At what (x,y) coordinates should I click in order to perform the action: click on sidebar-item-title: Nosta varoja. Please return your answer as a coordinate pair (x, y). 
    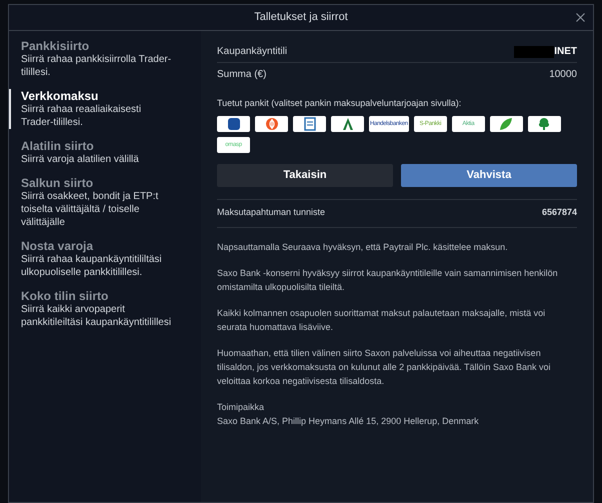
    Looking at the image, I should click on (57, 246).